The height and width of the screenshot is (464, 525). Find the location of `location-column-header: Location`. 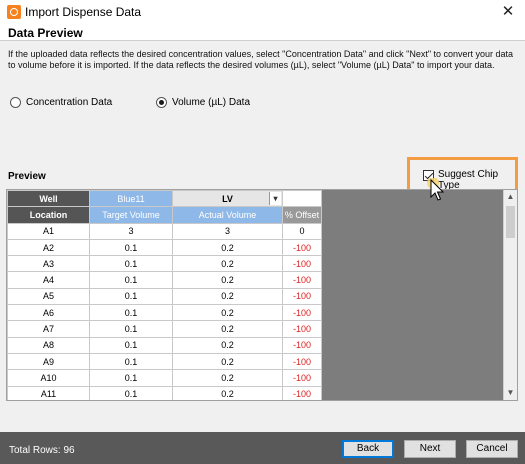

location-column-header: Location is located at coordinates (48, 215).